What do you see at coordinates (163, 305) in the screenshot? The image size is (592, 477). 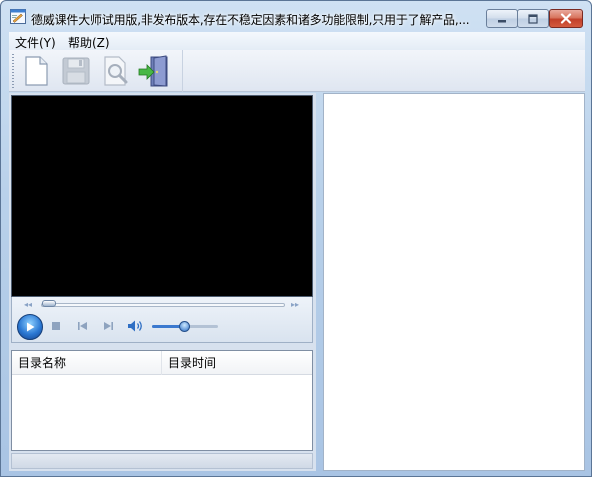 I see `seek-bar` at bounding box center [163, 305].